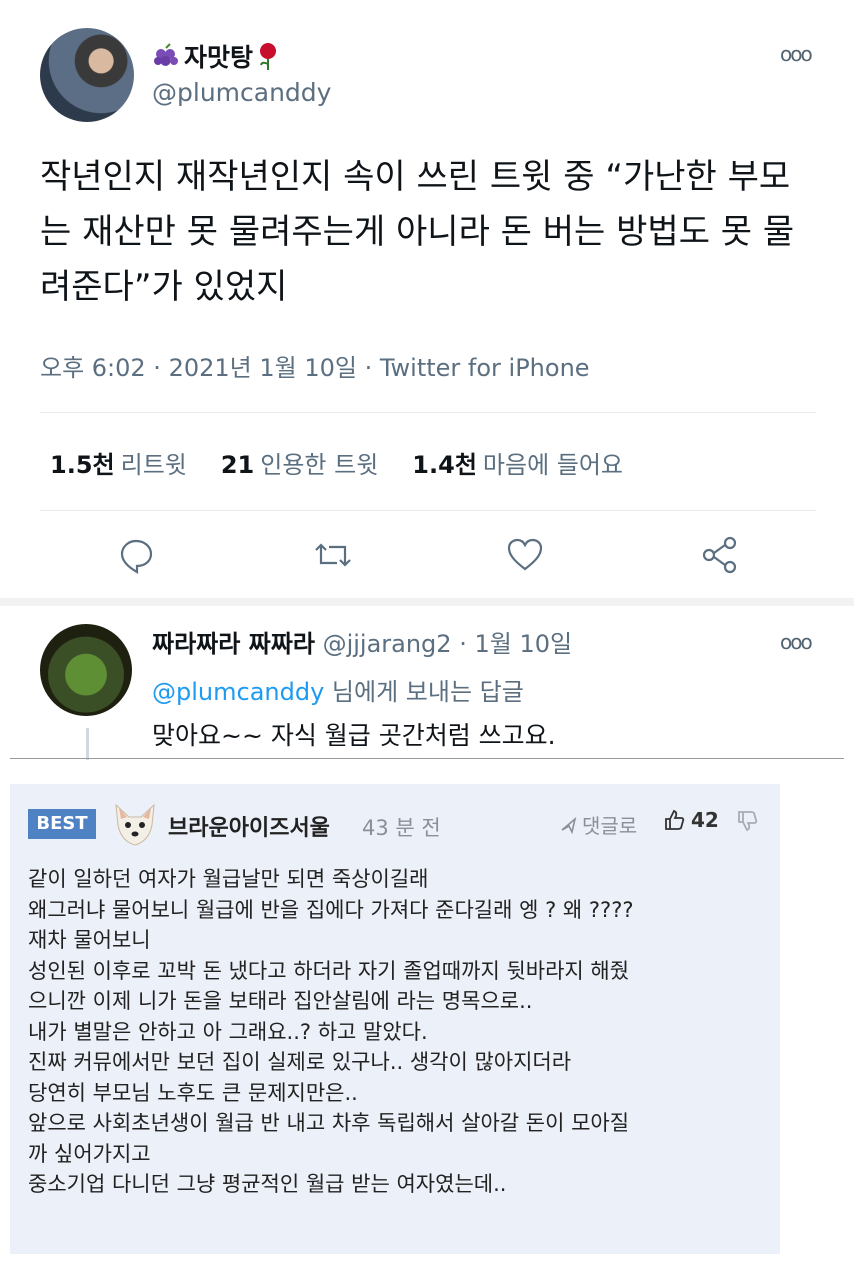  I want to click on tweet-action-bar, so click(427, 560).